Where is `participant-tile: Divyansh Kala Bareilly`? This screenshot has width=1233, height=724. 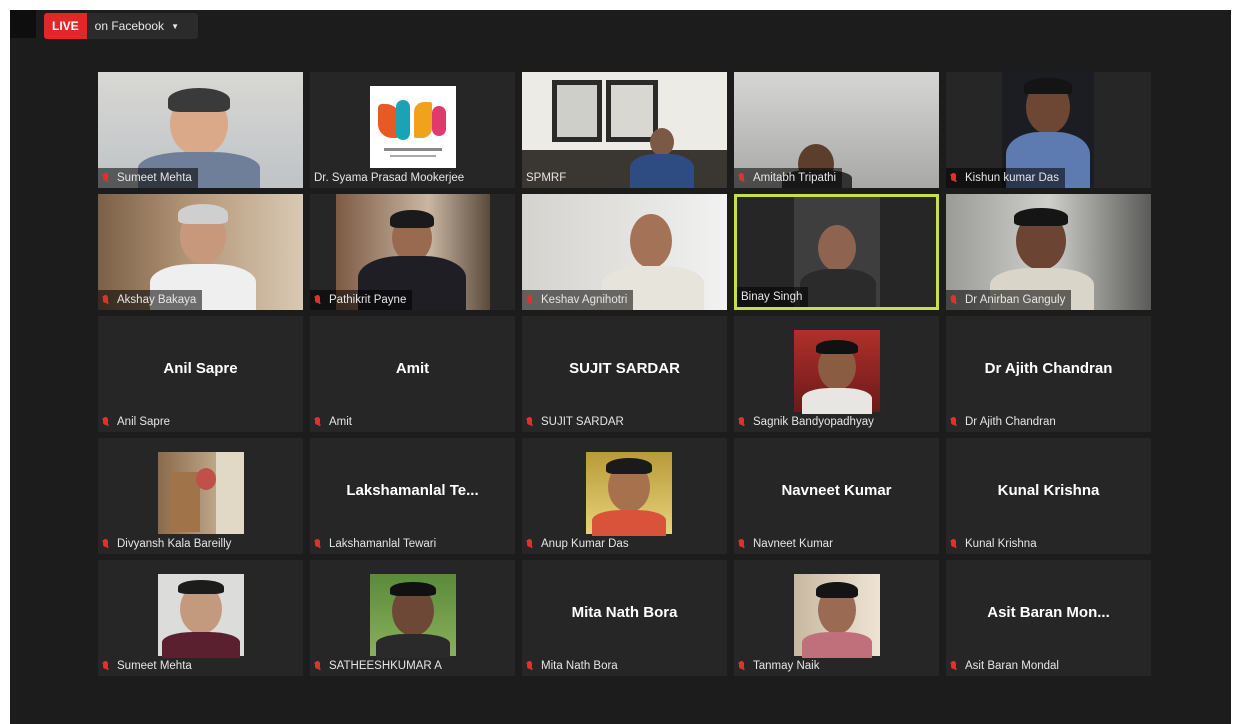 participant-tile: Divyansh Kala Bareilly is located at coordinates (200, 496).